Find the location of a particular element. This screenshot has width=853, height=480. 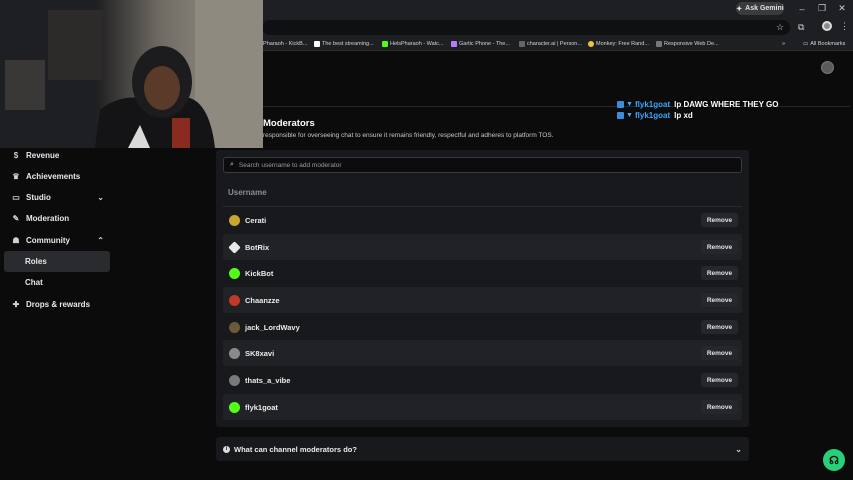

table-row: thats_a_vibe Remove is located at coordinates (482, 380).